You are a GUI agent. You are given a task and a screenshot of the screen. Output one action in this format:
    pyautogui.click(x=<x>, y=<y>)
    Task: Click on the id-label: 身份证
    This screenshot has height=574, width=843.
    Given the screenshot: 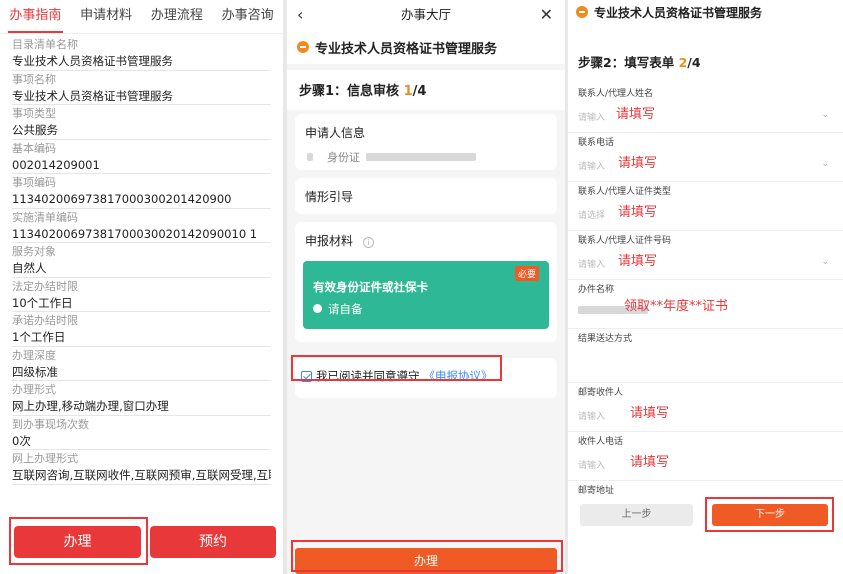 What is the action you would take?
    pyautogui.click(x=343, y=157)
    